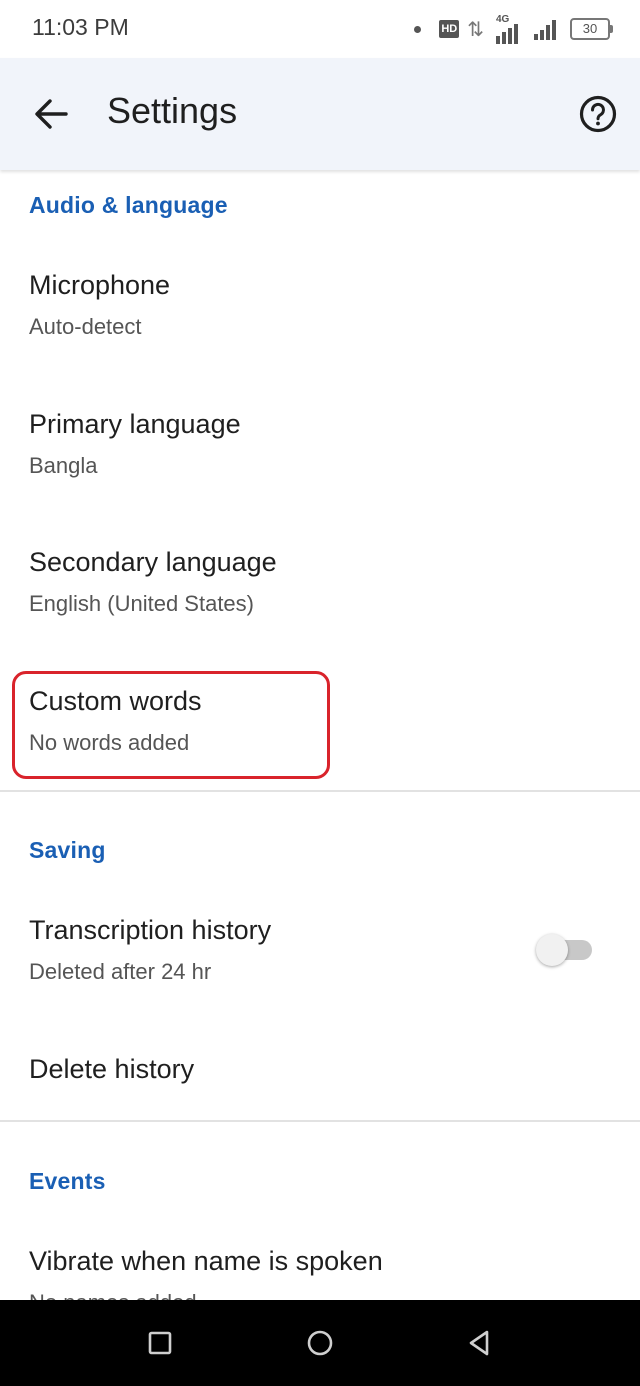  I want to click on transcription-history-toggle, so click(564, 950).